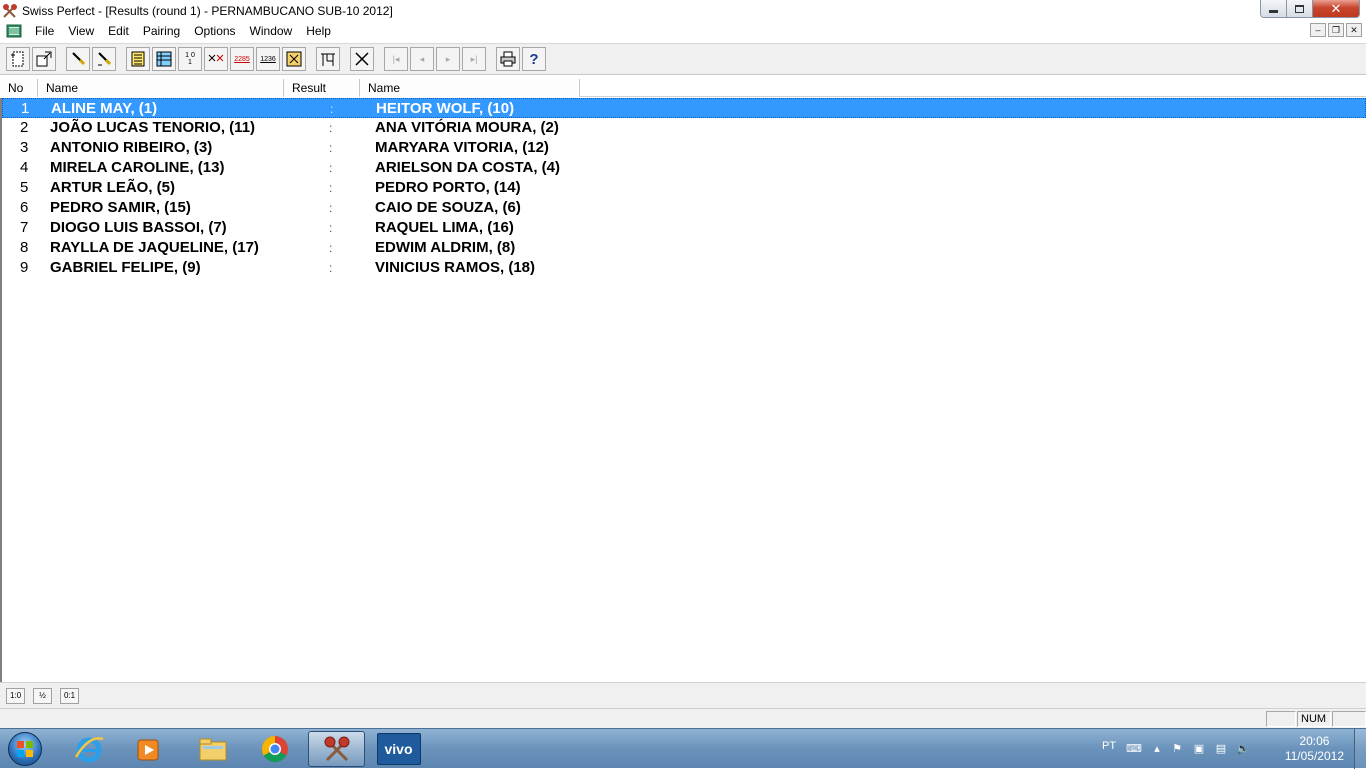  What do you see at coordinates (268, 59) in the screenshot?
I see `rating-change-button: 1236` at bounding box center [268, 59].